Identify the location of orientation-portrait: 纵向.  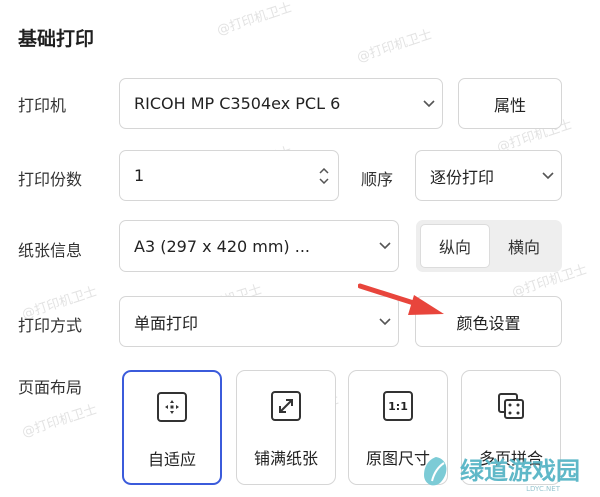
(455, 246).